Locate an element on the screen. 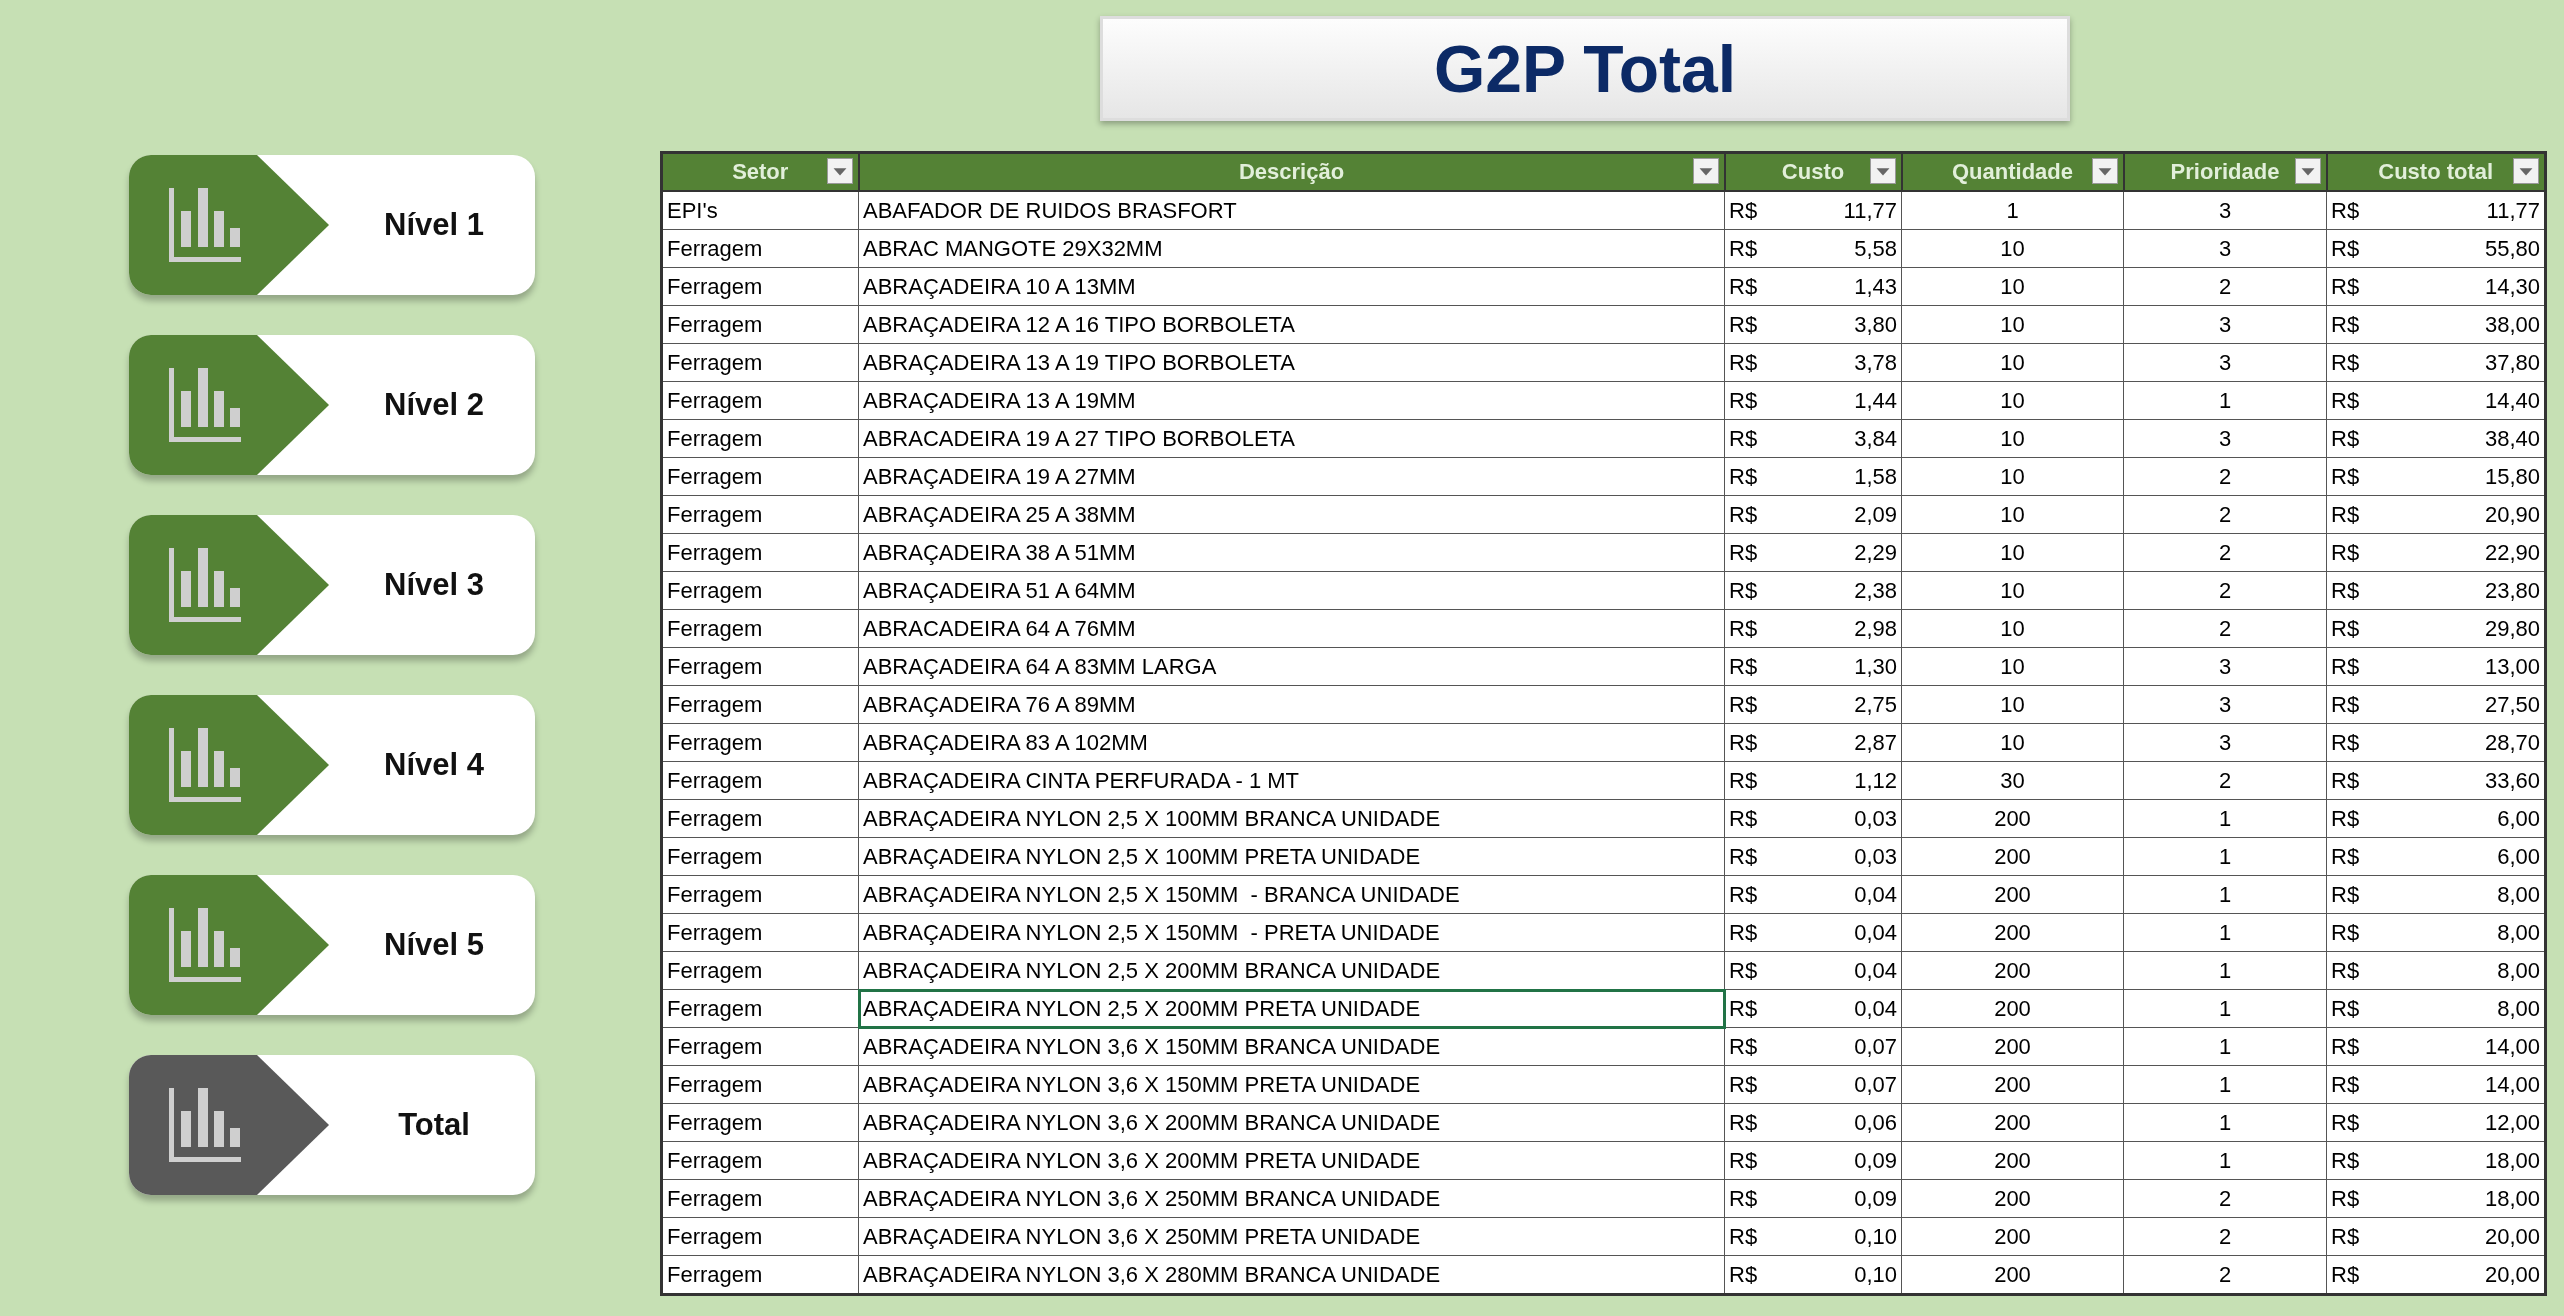 The width and height of the screenshot is (2564, 1316). column-header: Custo is located at coordinates (1813, 171).